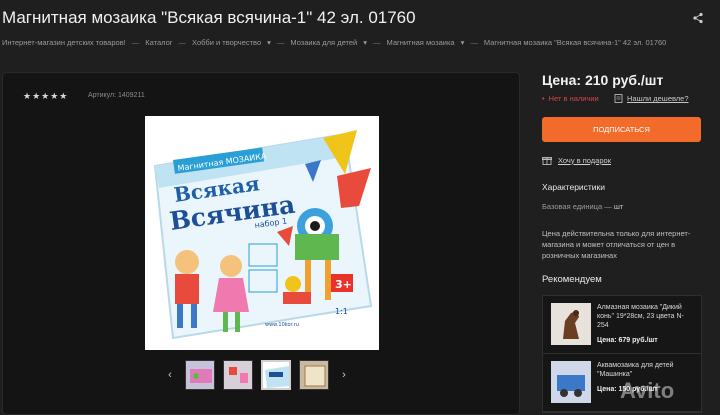 This screenshot has width=720, height=415. Describe the element at coordinates (572, 206) in the screenshot. I see `characteristic-label: Базовая единица` at that location.